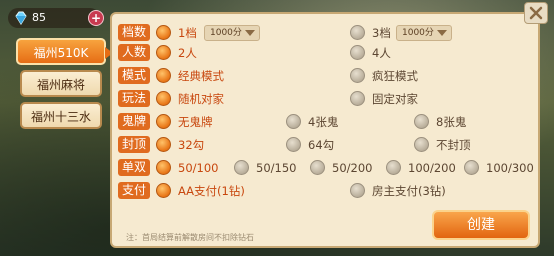 The height and width of the screenshot is (256, 554). What do you see at coordinates (325, 99) in the screenshot?
I see `row-play: 玩法 随机对家 固定对家` at bounding box center [325, 99].